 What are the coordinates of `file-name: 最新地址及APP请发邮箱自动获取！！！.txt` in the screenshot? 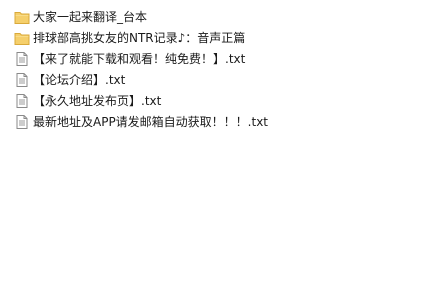 It's located at (151, 121).